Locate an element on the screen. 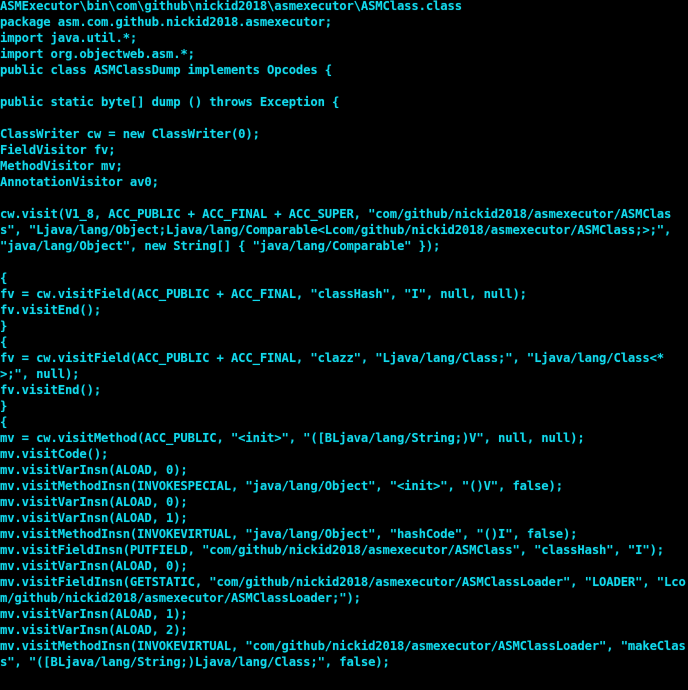 Image resolution: width=688 pixels, height=690 pixels. console-line: AnnotationVisitor av0; is located at coordinates (79, 182).